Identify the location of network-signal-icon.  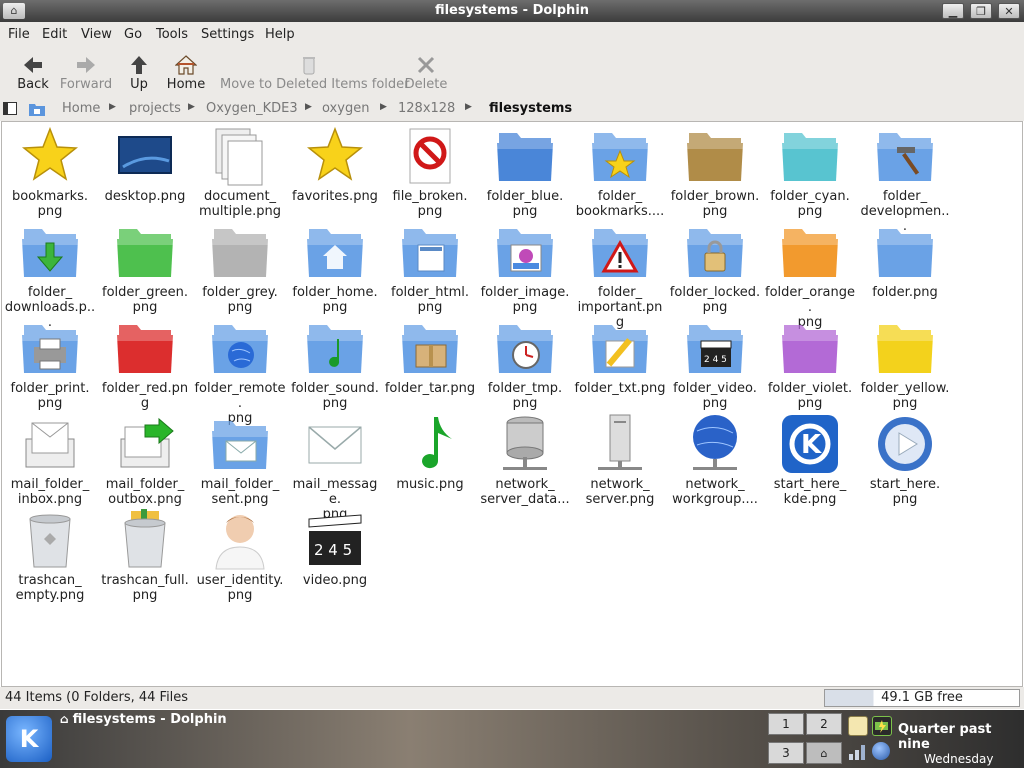
(857, 751).